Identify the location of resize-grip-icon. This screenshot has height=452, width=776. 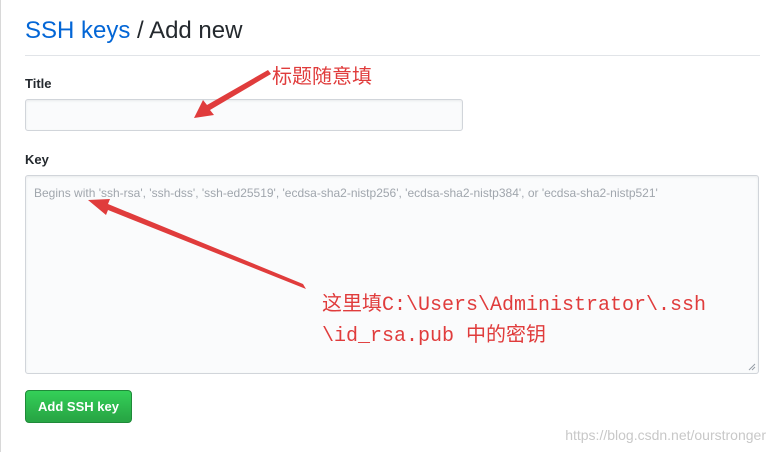
(752, 367).